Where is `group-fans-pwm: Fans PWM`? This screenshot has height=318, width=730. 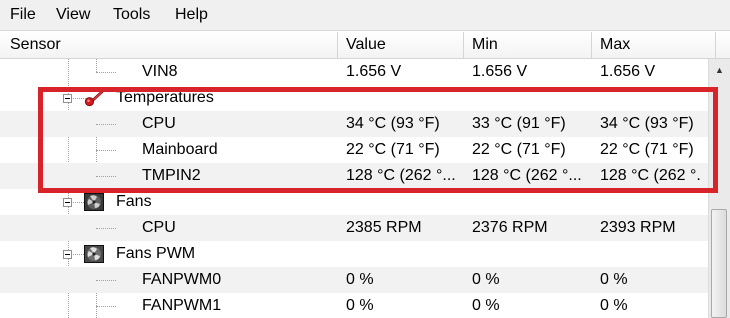 group-fans-pwm: Fans PWM is located at coordinates (354, 254).